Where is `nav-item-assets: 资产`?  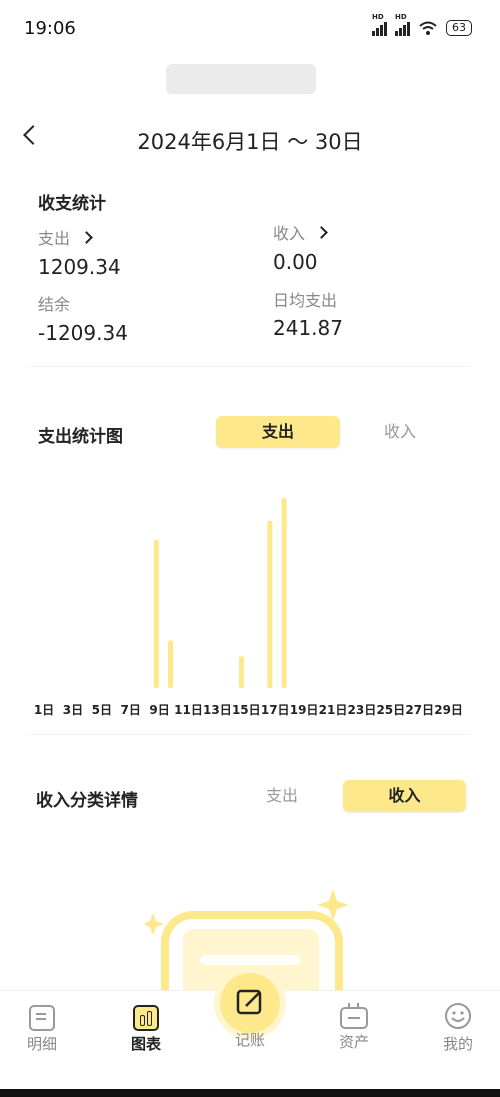
nav-item-assets: 资产 is located at coordinates (354, 1027).